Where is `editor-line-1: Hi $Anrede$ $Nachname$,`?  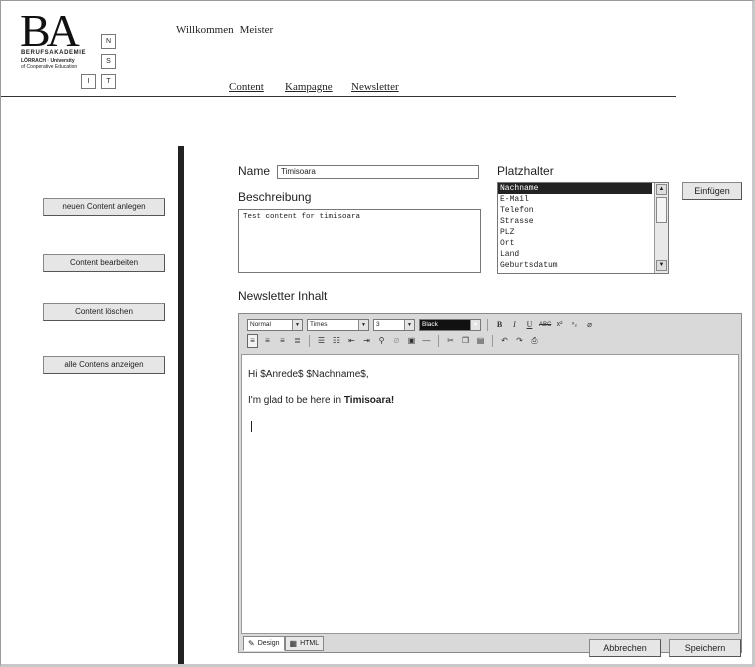
editor-line-1: Hi $Anrede$ $Nachname$, is located at coordinates (308, 374).